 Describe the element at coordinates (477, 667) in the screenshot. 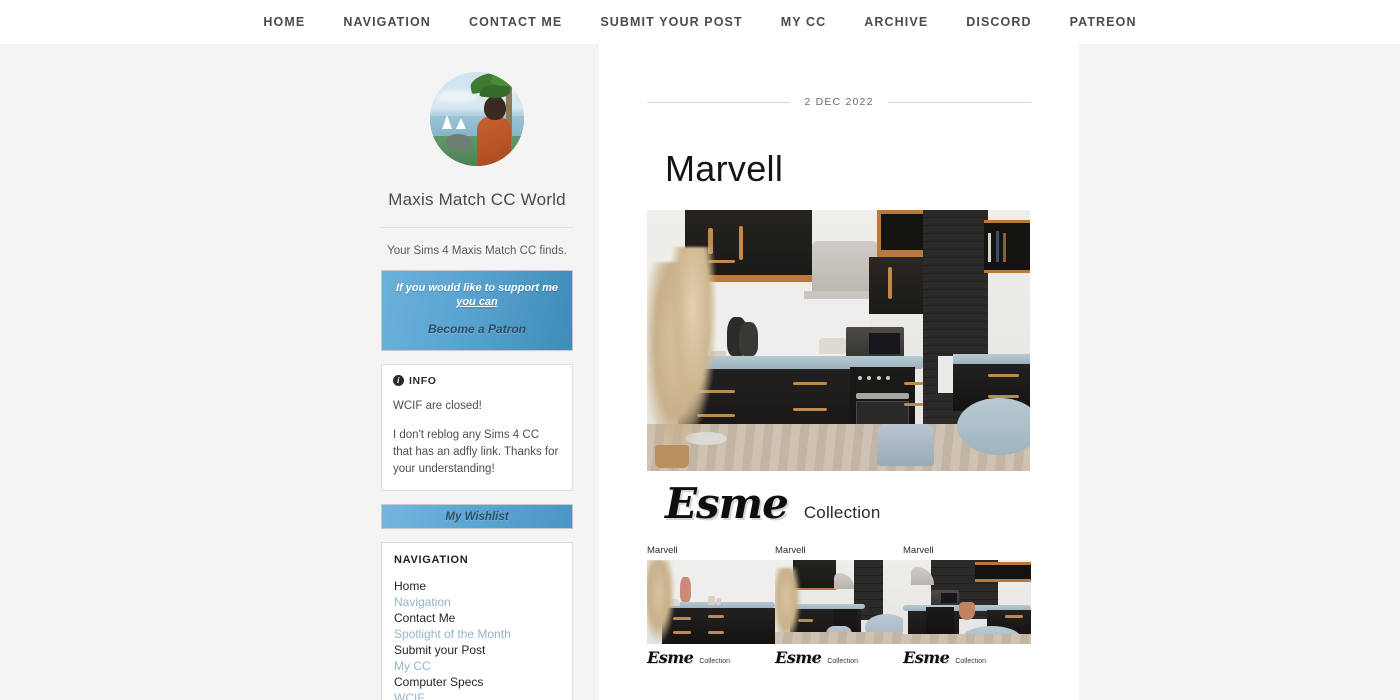

I see `sidebar-nav-item-my-cc: My CC` at that location.